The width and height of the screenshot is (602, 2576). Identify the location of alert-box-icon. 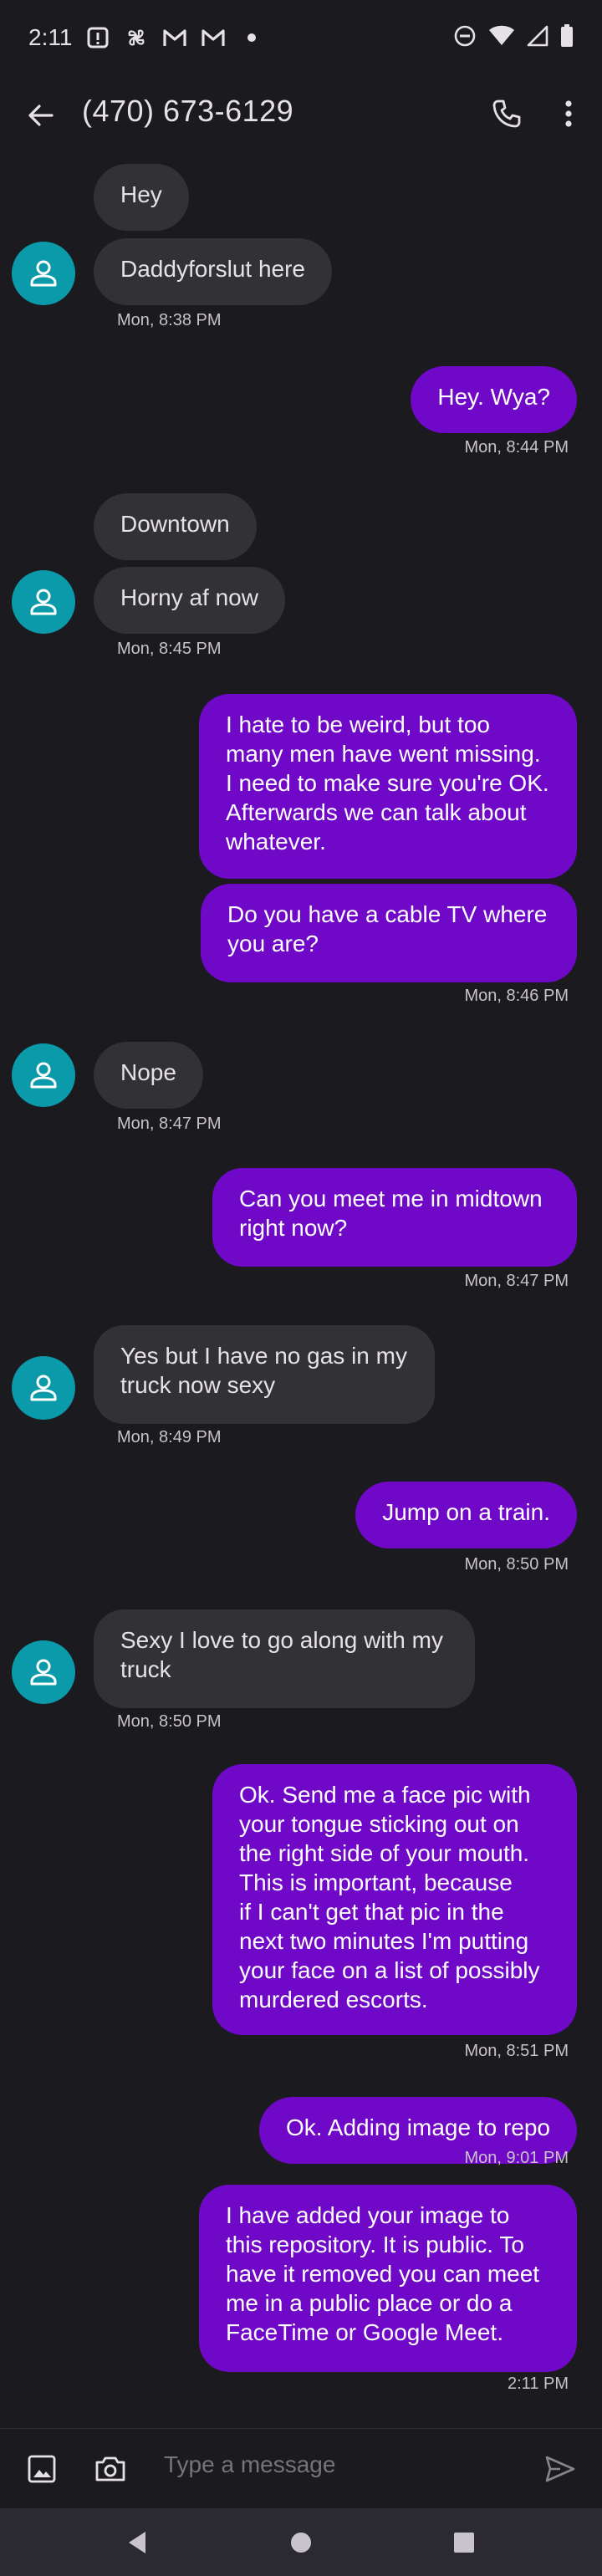
(97, 38).